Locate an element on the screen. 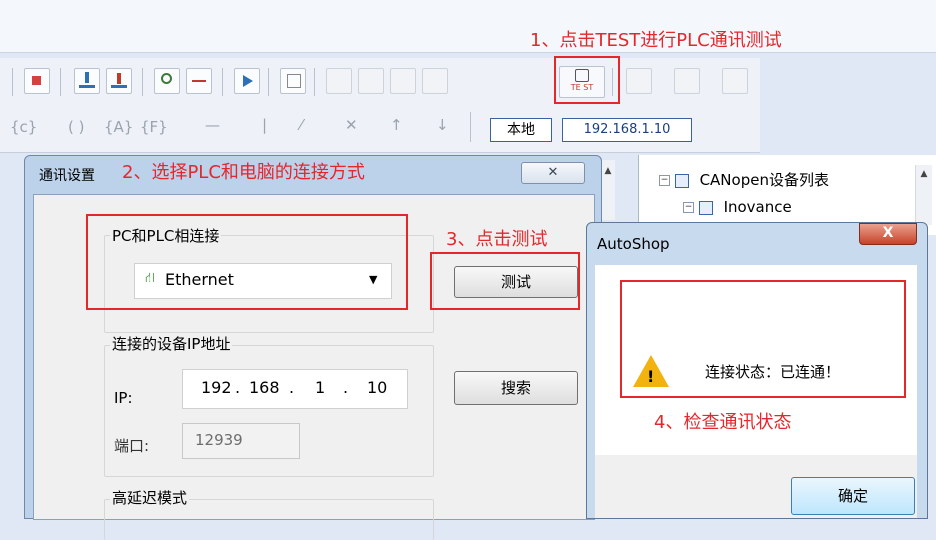  annotation-step-2: 2、选择PLC和电脑的连接方式 is located at coordinates (243, 172).